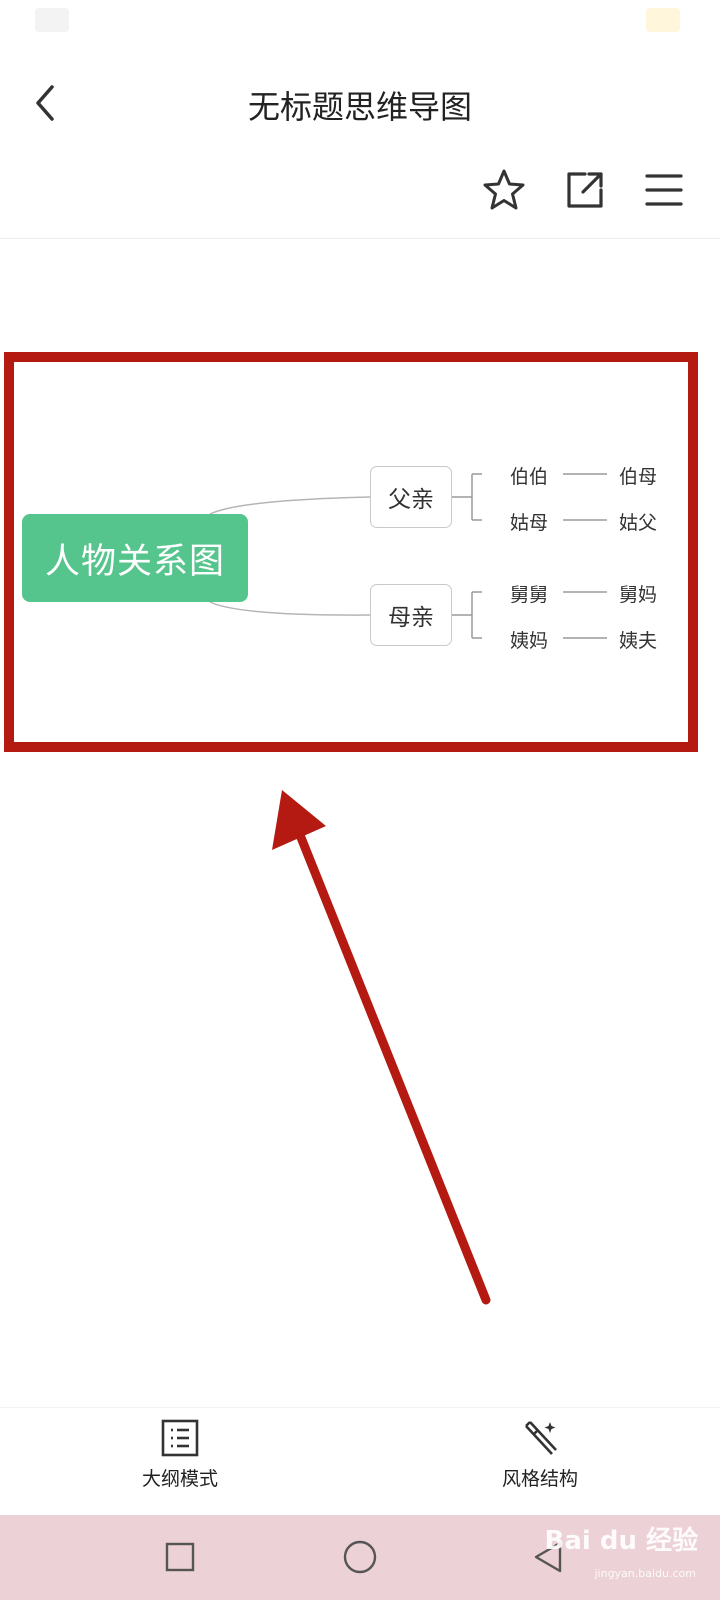 The height and width of the screenshot is (1600, 720). Describe the element at coordinates (621, 1541) in the screenshot. I see `watermark-brand: Bai du 经验` at that location.